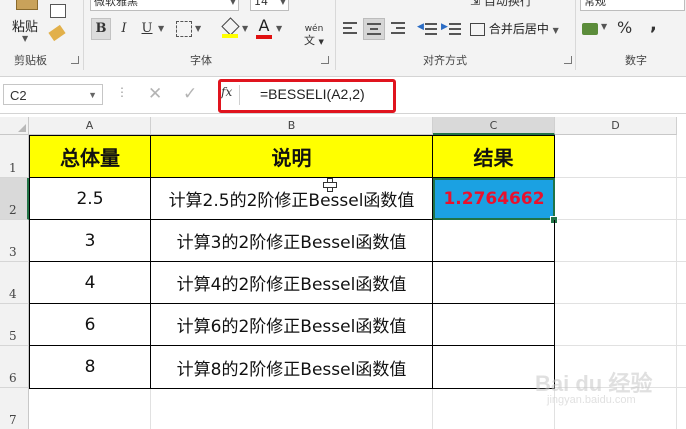 The height and width of the screenshot is (429, 686). Describe the element at coordinates (494, 156) in the screenshot. I see `header-cell-result: 结果` at that location.